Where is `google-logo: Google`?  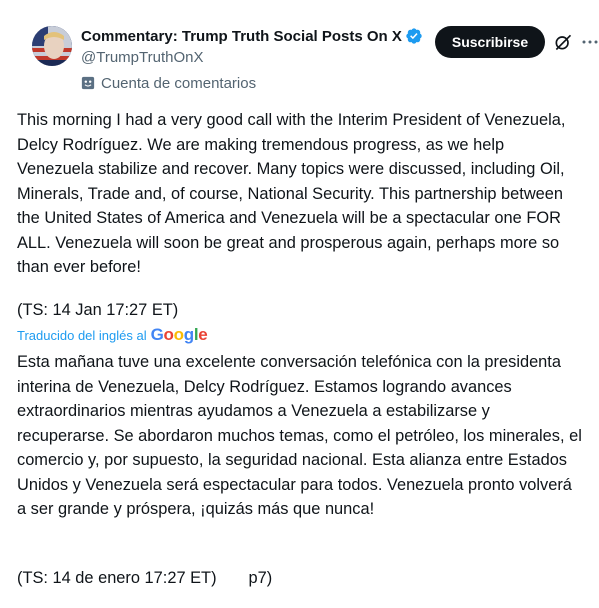
google-logo: Google is located at coordinates (179, 335).